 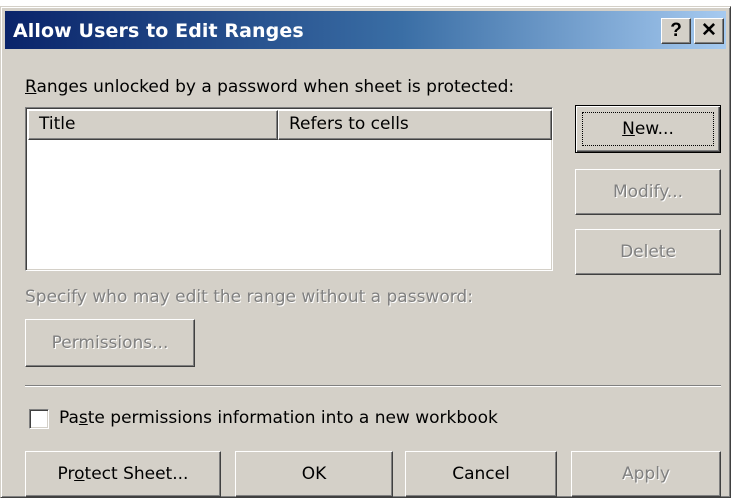 I want to click on close-icon: ✕, so click(x=709, y=30).